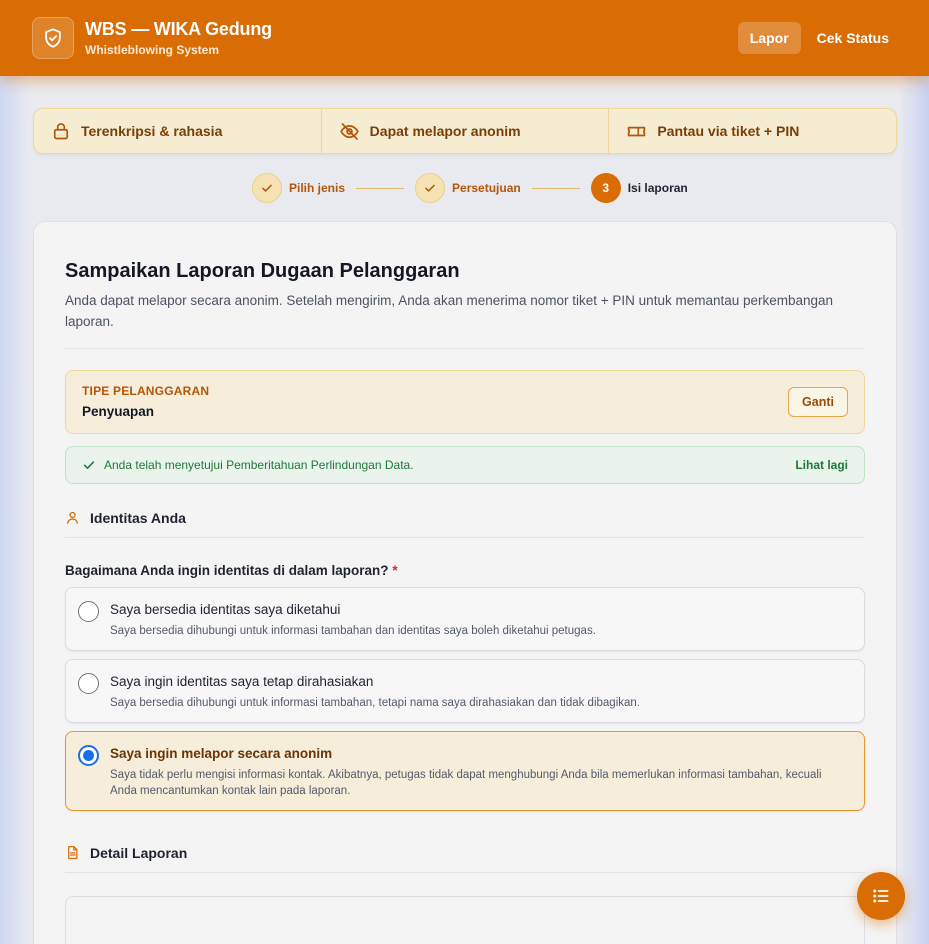 This screenshot has height=944, width=929. Describe the element at coordinates (178, 29) in the screenshot. I see `app-title: WBS — WIKA Gedung` at that location.